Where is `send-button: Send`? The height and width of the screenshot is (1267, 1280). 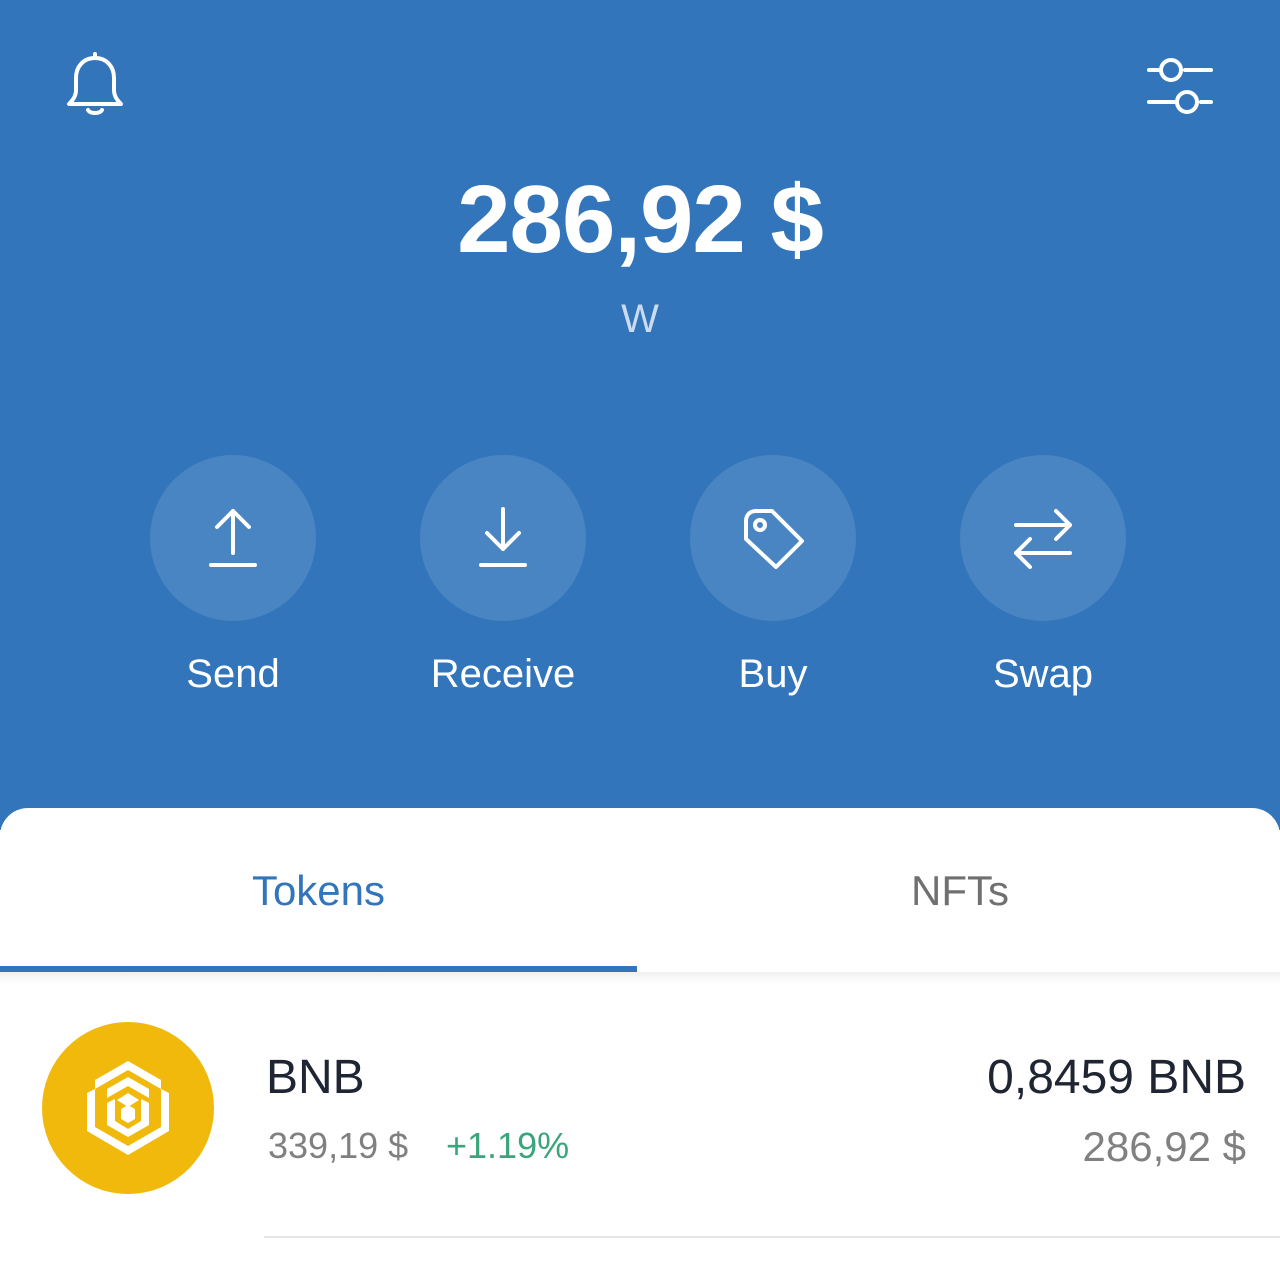 send-button: Send is located at coordinates (233, 580).